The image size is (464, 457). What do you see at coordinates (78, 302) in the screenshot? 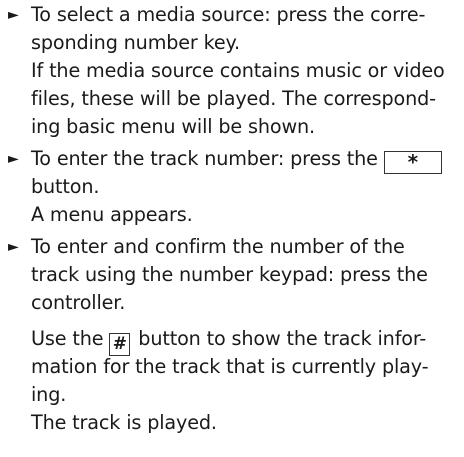
I see `step-3-line-3: controller.` at bounding box center [78, 302].